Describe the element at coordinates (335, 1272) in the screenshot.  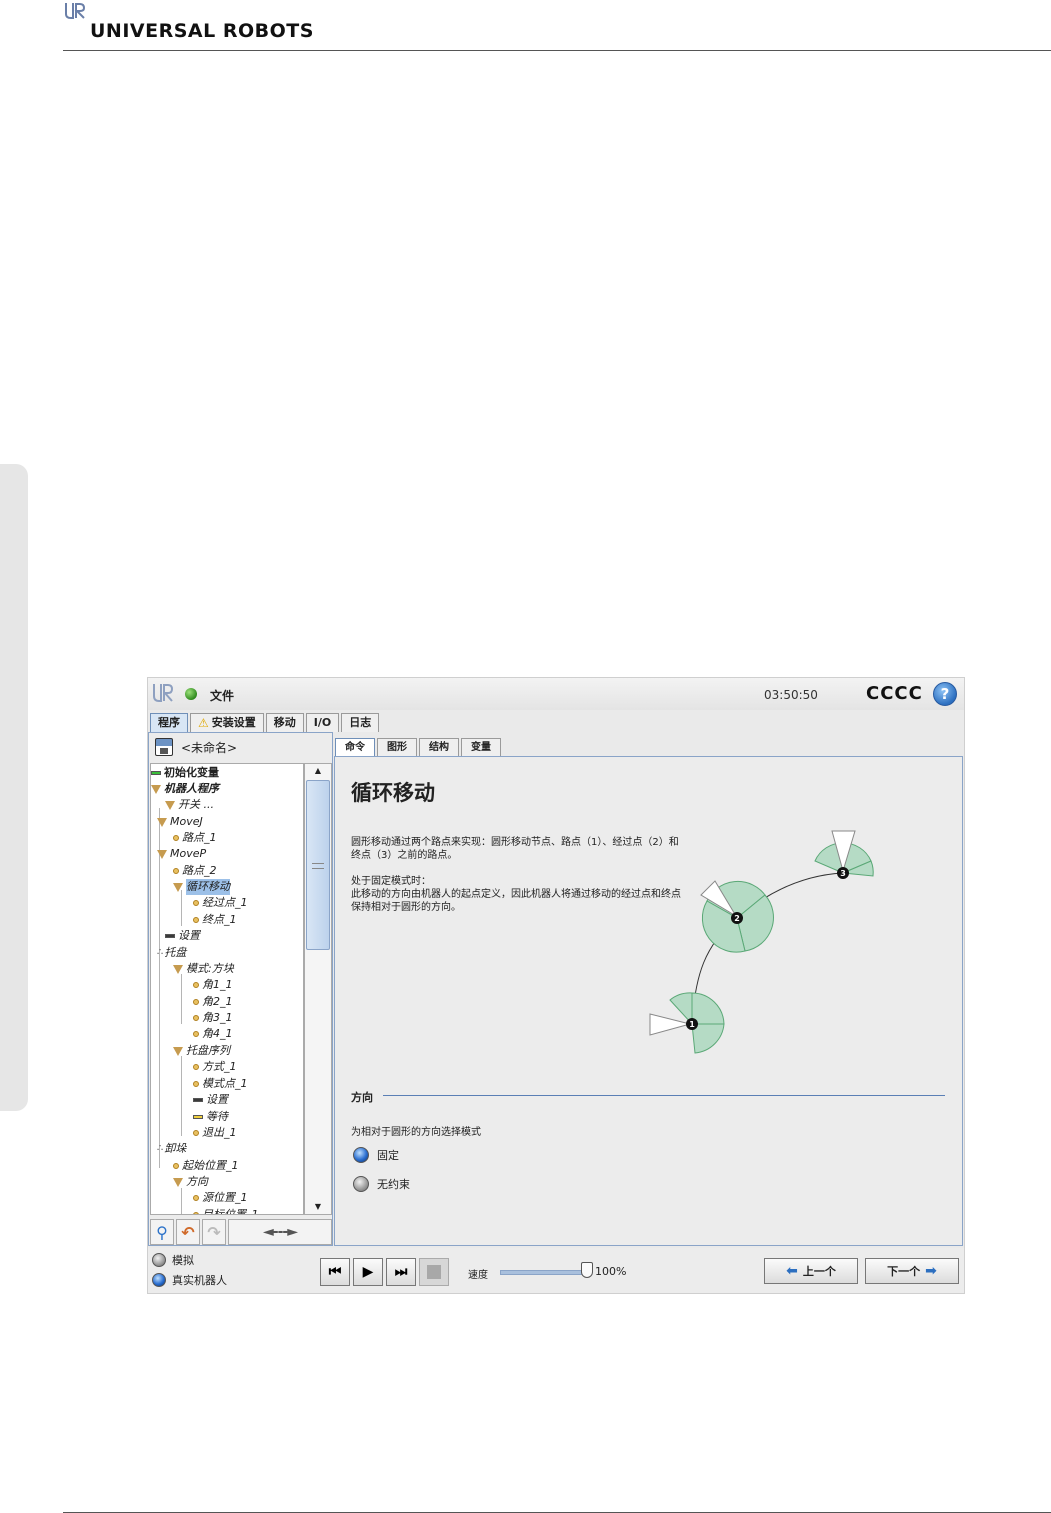
I see `rewind-icon: ⏮` at that location.